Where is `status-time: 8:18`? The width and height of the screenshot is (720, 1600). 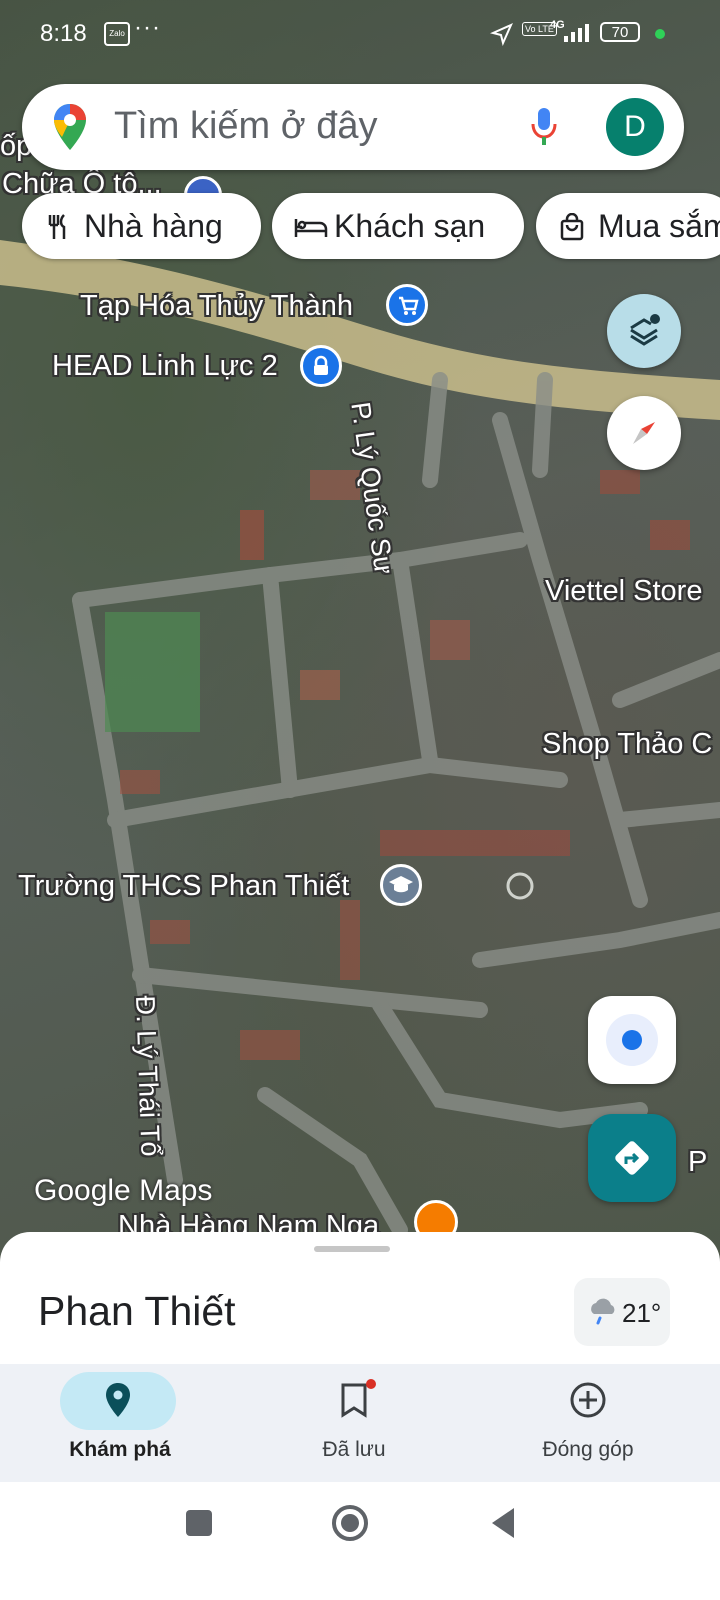 status-time: 8:18 is located at coordinates (63, 33).